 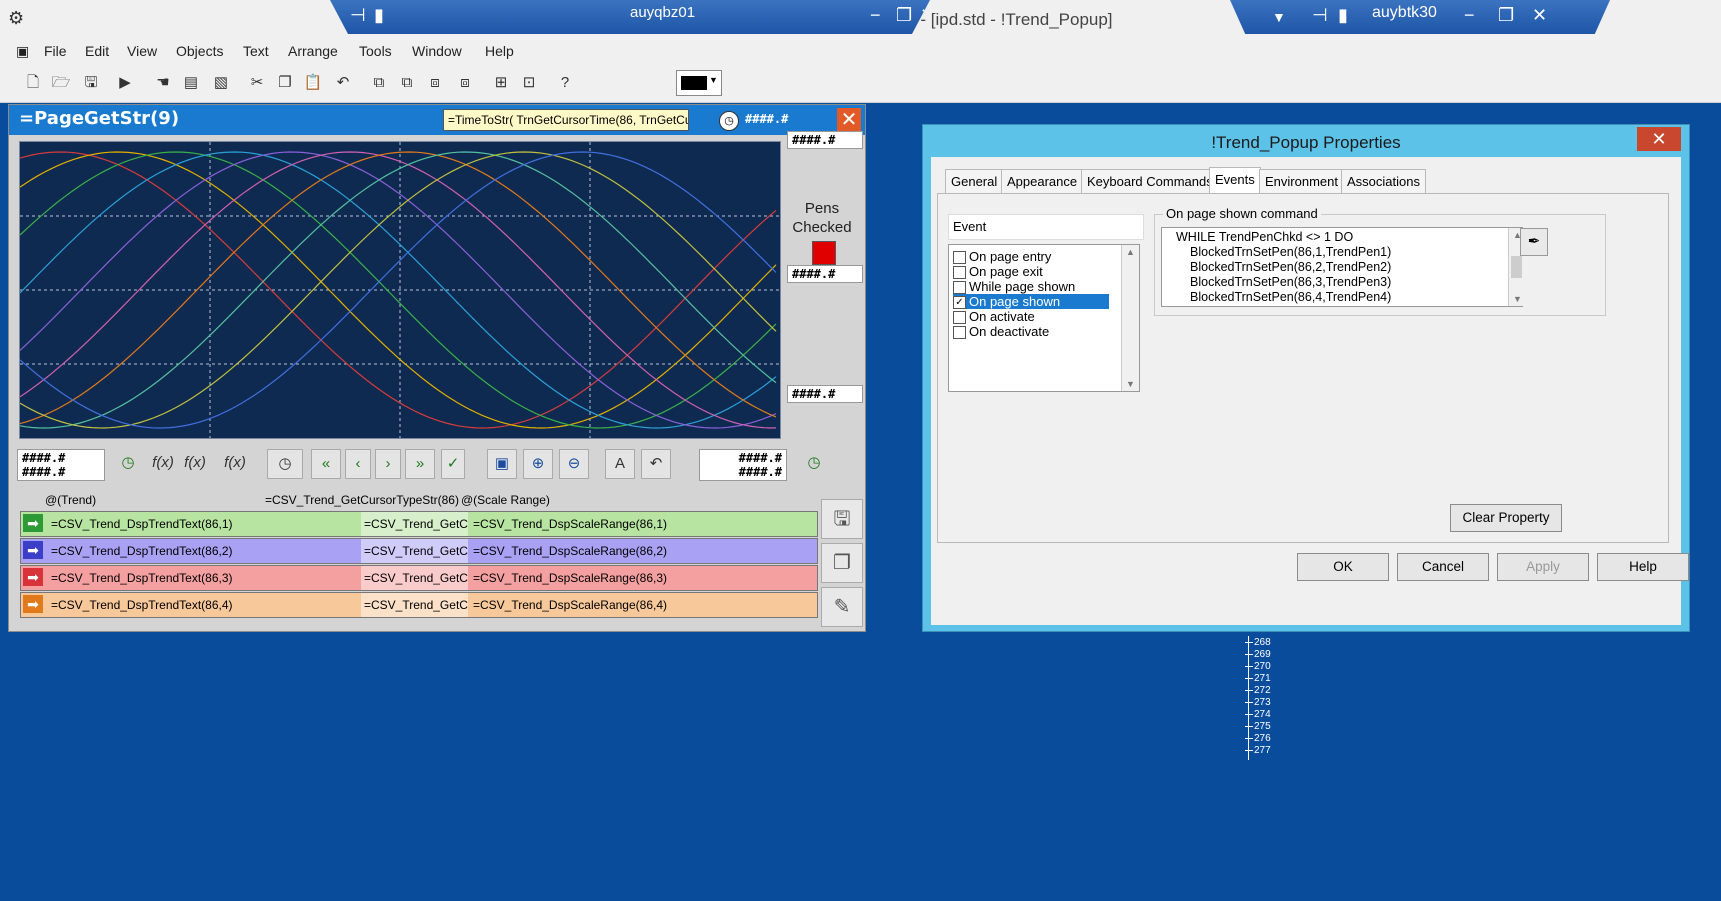 What do you see at coordinates (142, 51) in the screenshot?
I see `menu-view: View` at bounding box center [142, 51].